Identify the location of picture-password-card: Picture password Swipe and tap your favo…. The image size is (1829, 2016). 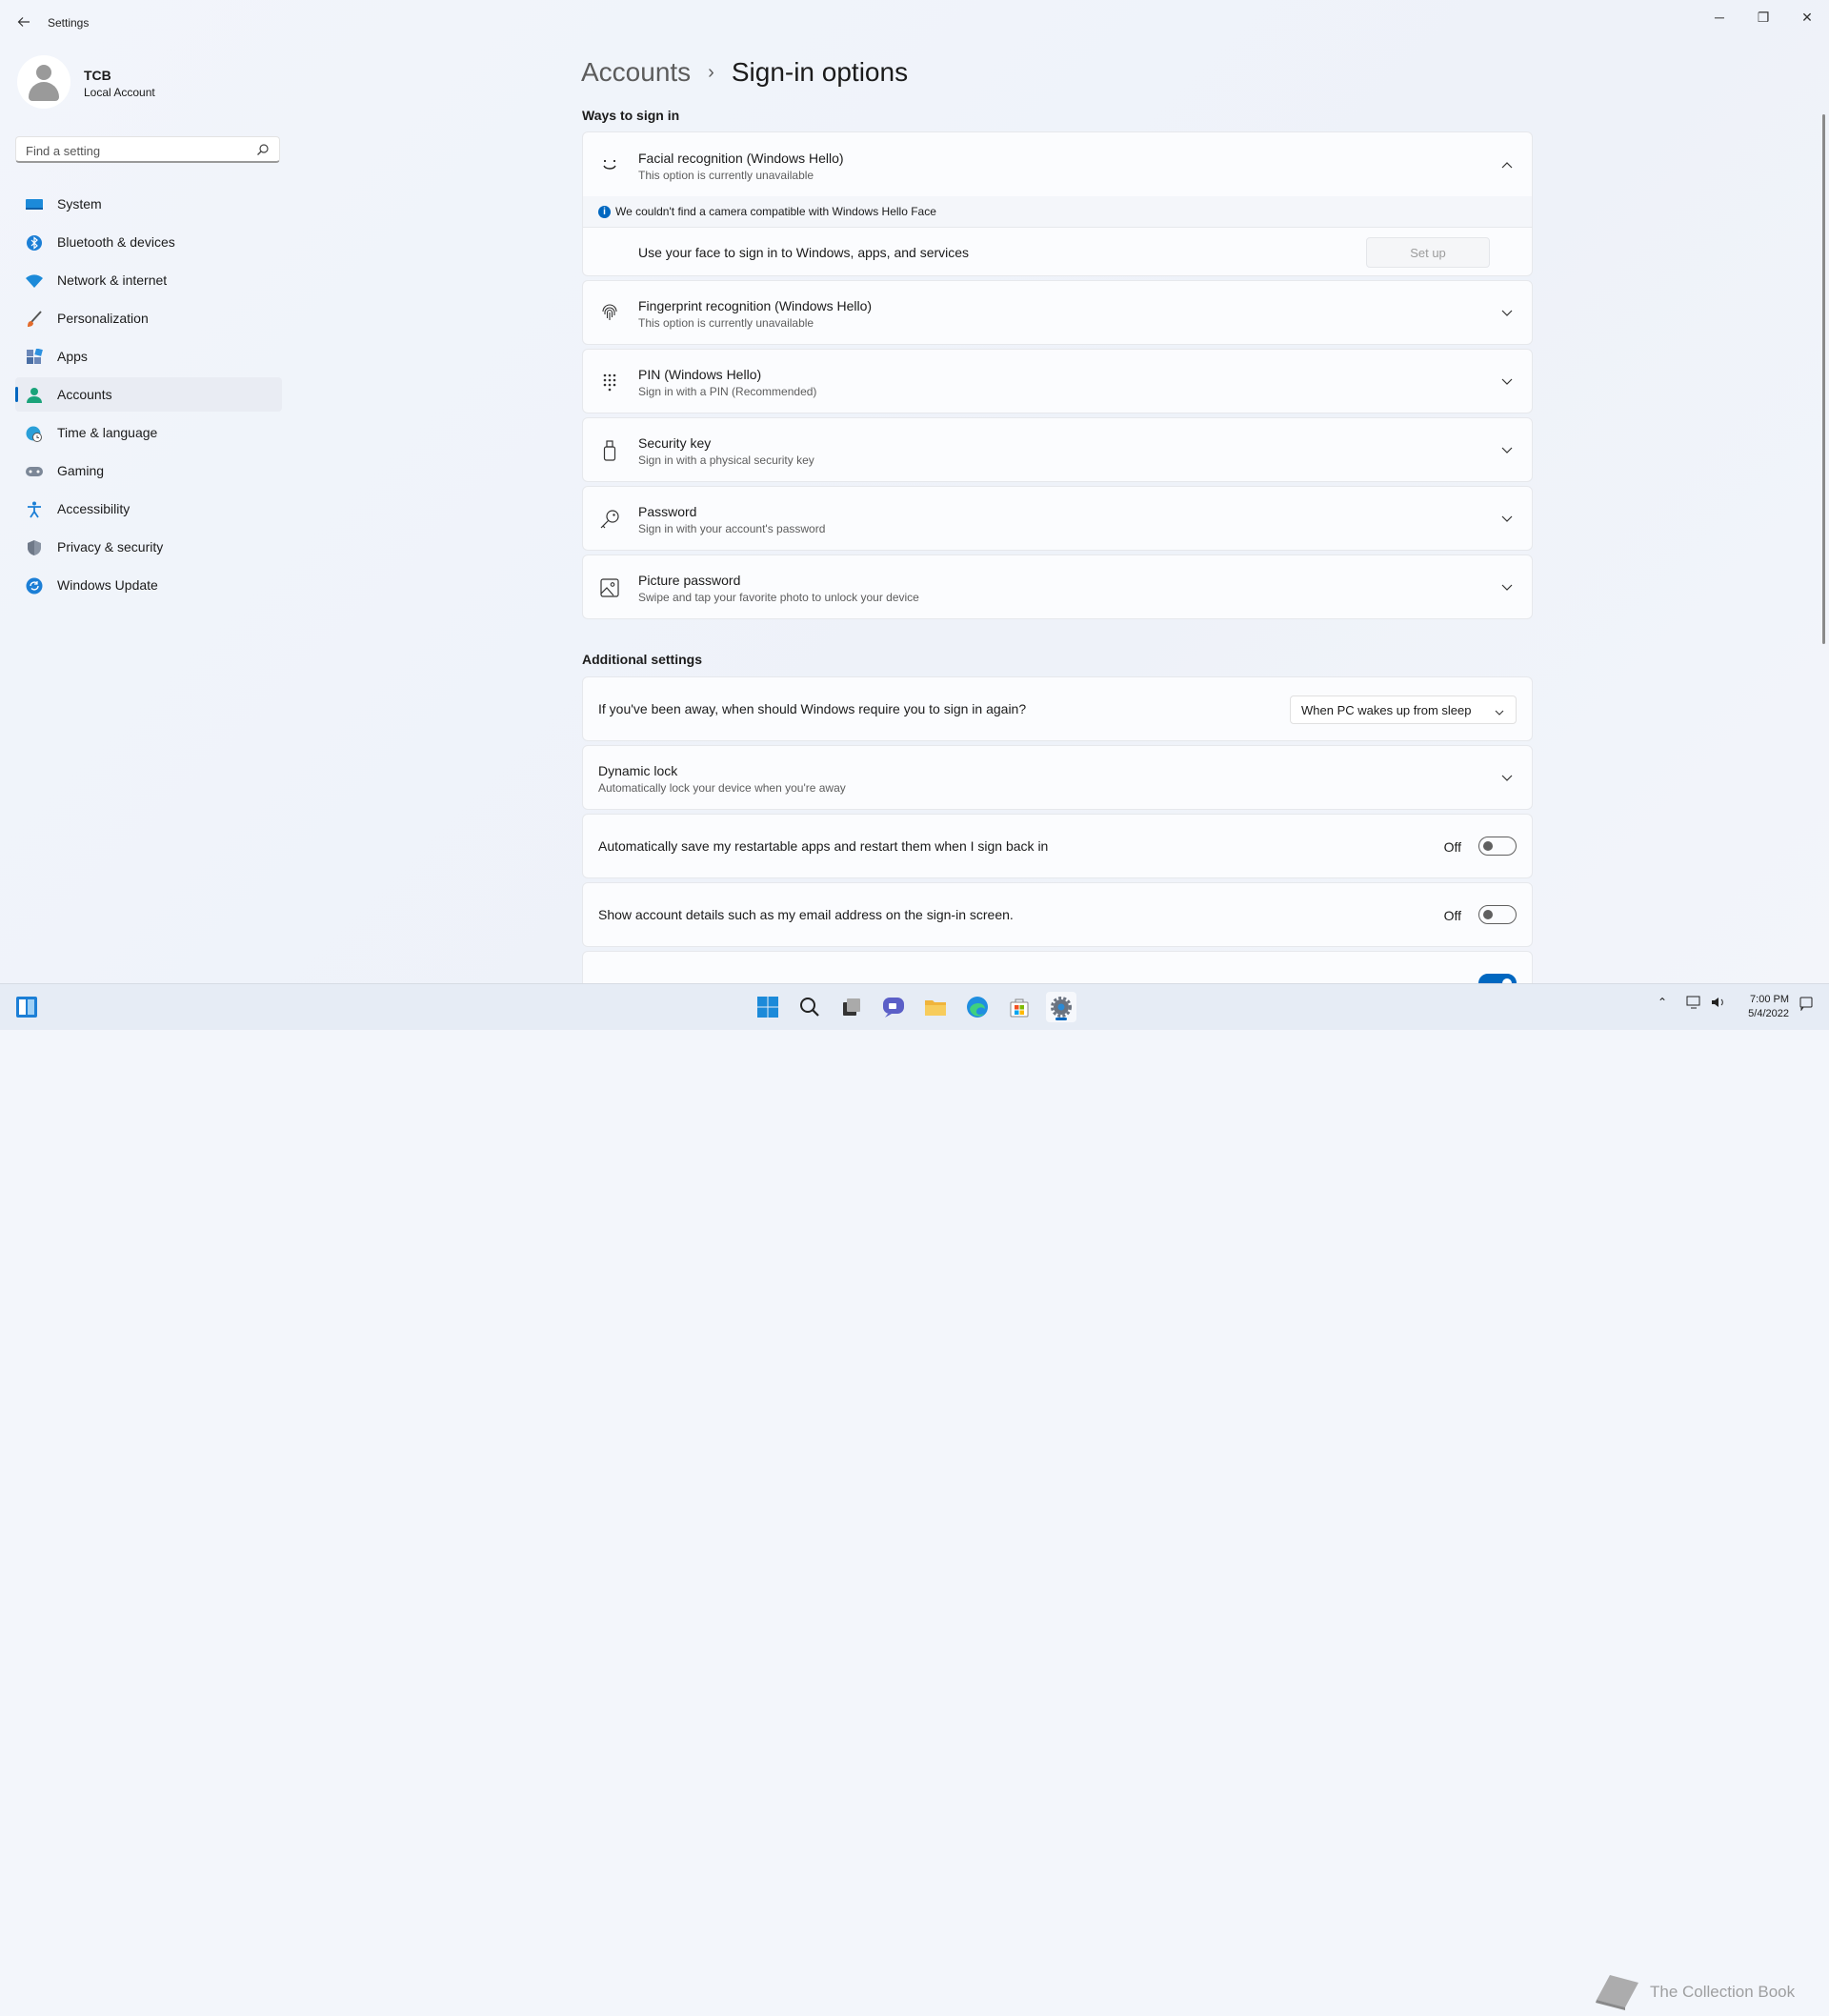
(1058, 586).